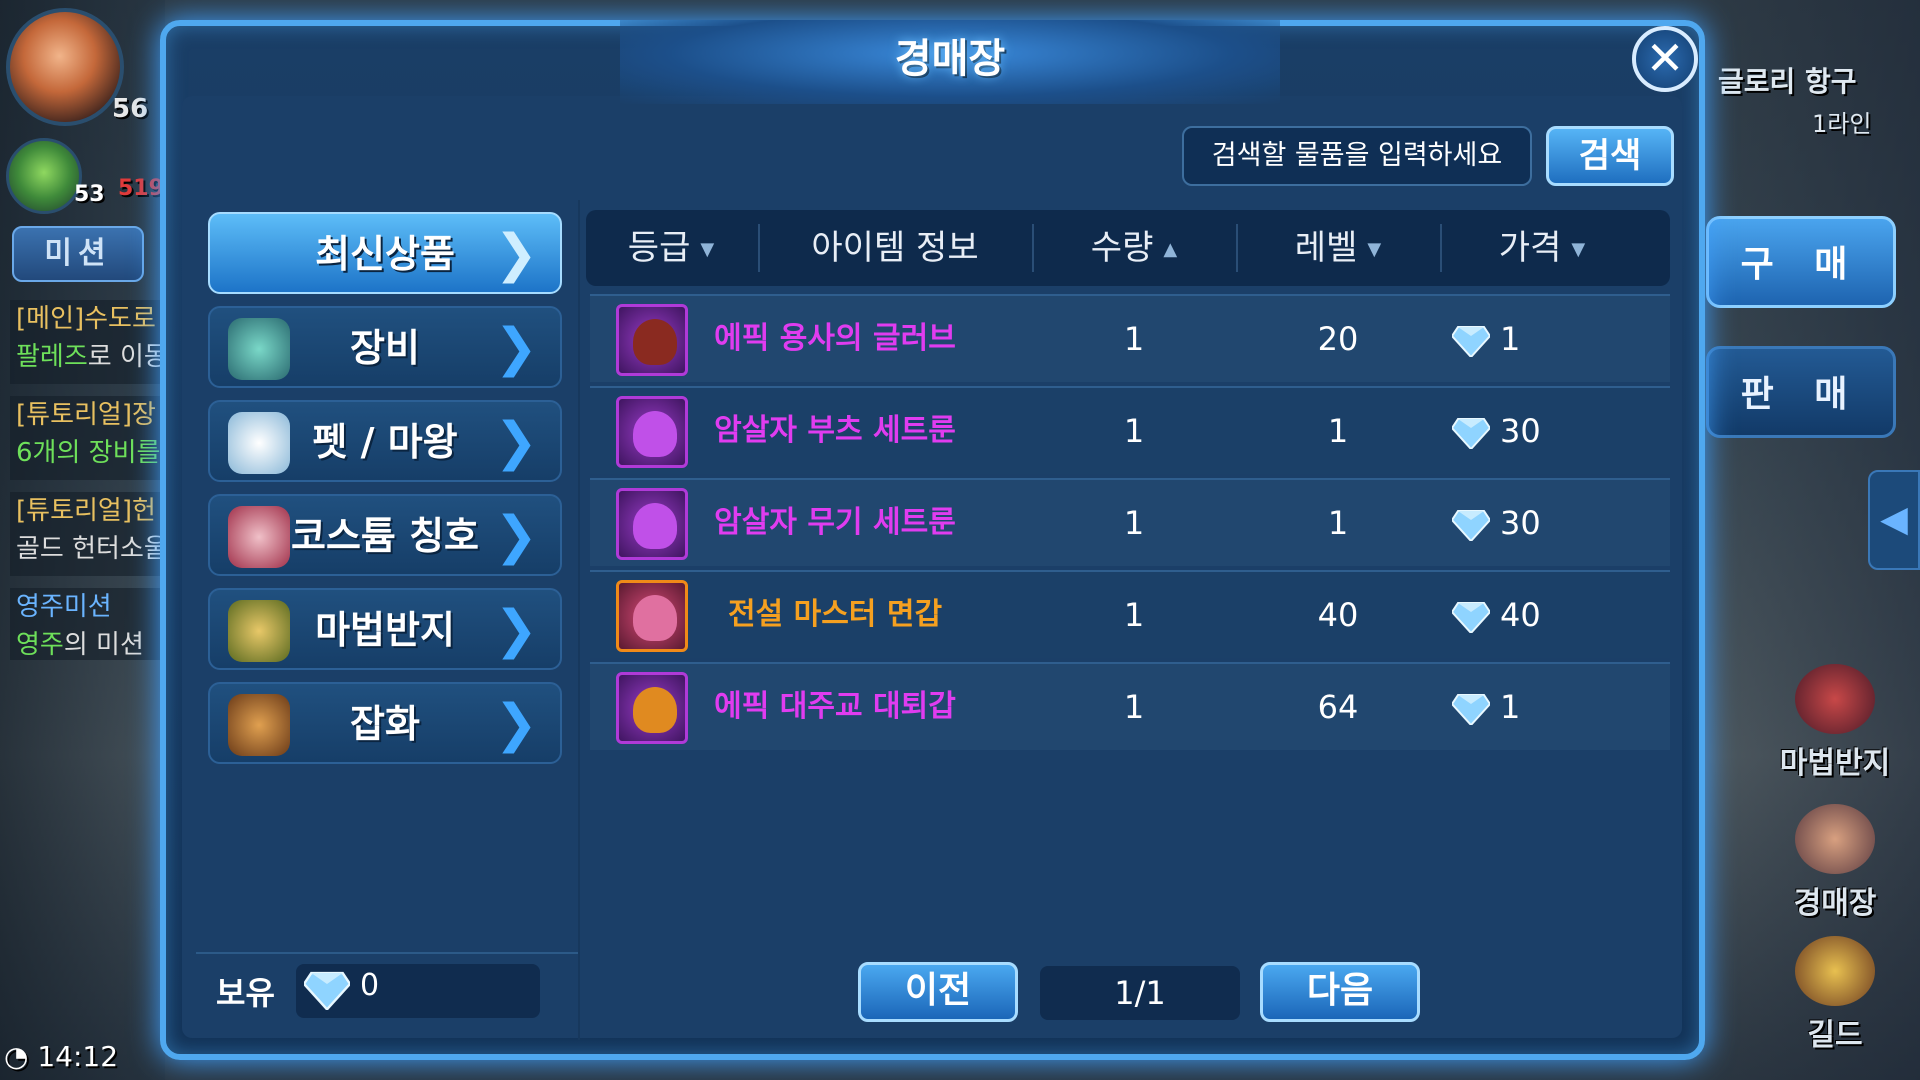  I want to click on table-row: 에픽 용사의 글러브 1 20 1, so click(1130, 338).